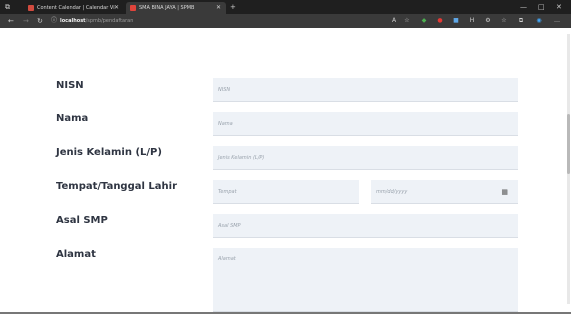 This screenshot has height=314, width=571. I want to click on calendar-icon: ▦, so click(504, 192).